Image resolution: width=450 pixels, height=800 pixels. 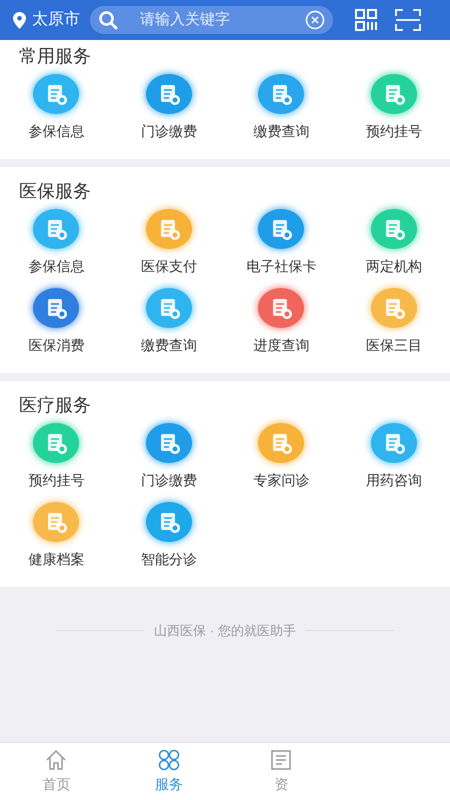 I want to click on service-label: 医保消费, so click(x=56, y=345).